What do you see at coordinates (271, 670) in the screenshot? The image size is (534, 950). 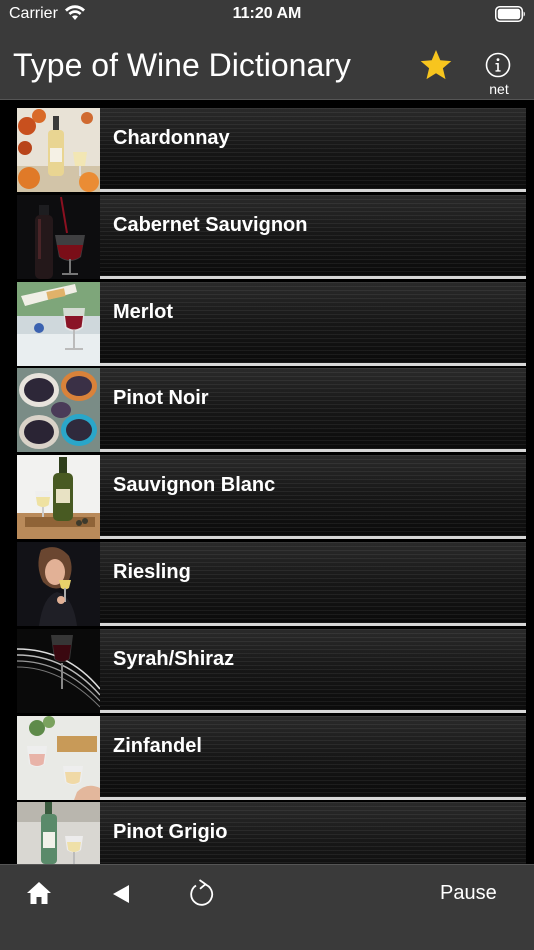 I see `list-item-syrah-shiraz: Syrah/Shiraz` at bounding box center [271, 670].